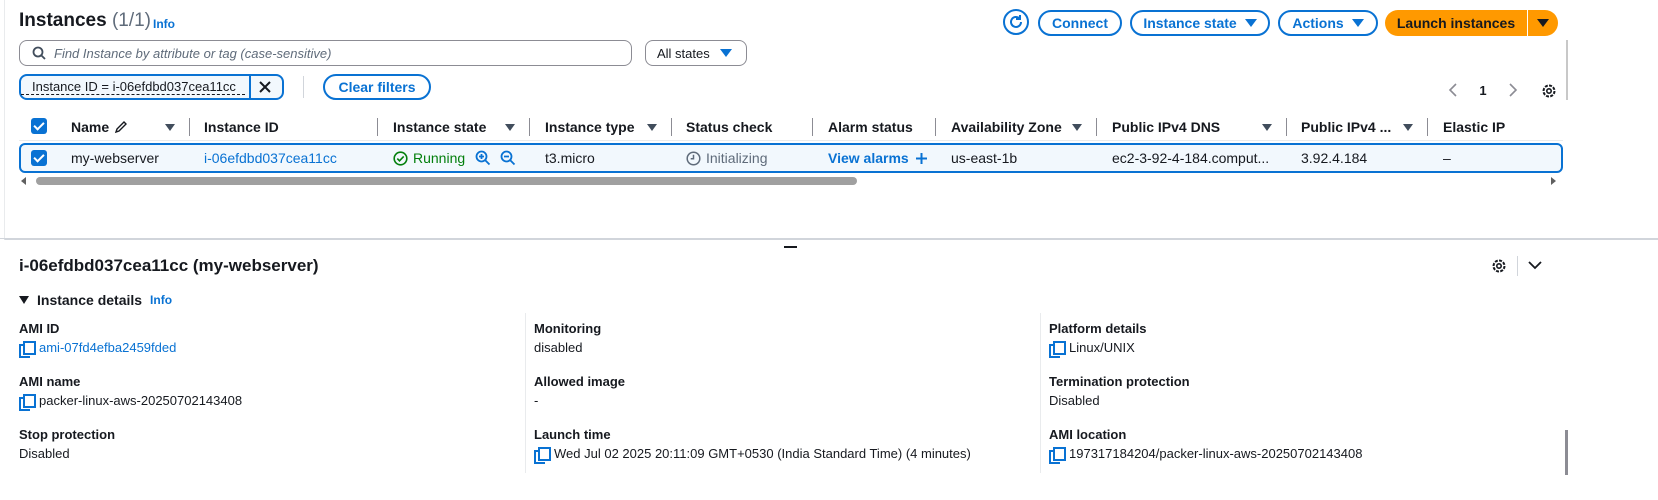 The height and width of the screenshot is (500, 1658). I want to click on select-all-checkbox, so click(39, 126).